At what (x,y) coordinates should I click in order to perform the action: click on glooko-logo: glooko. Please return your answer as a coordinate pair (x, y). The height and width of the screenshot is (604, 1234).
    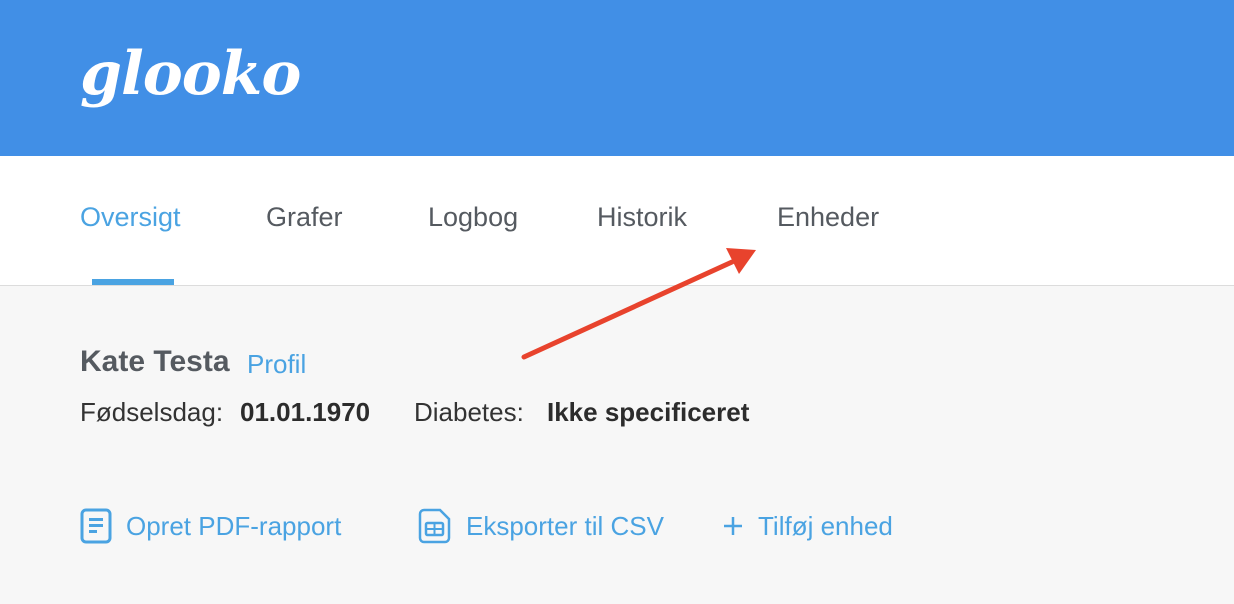
    Looking at the image, I should click on (190, 74).